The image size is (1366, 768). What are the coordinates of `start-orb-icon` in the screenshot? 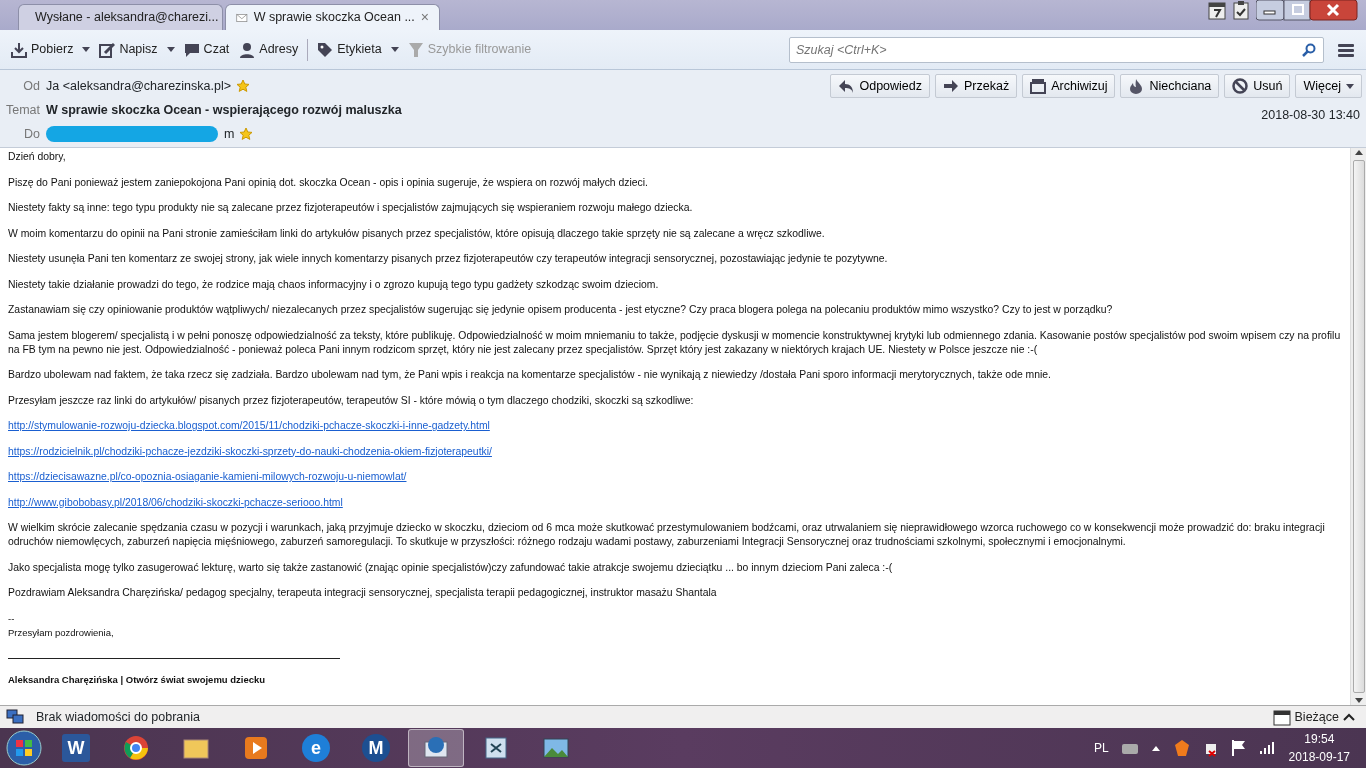 It's located at (24, 748).